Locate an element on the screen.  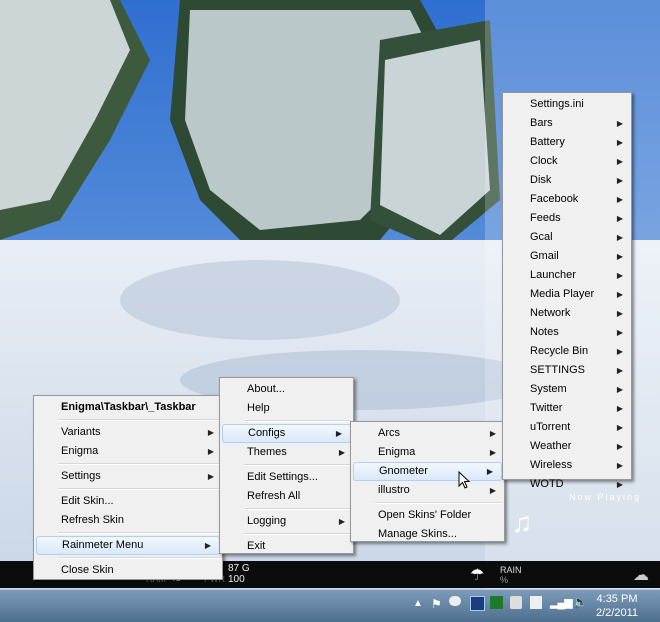
menu-item-settings-ini: Settings.ini is located at coordinates (567, 104).